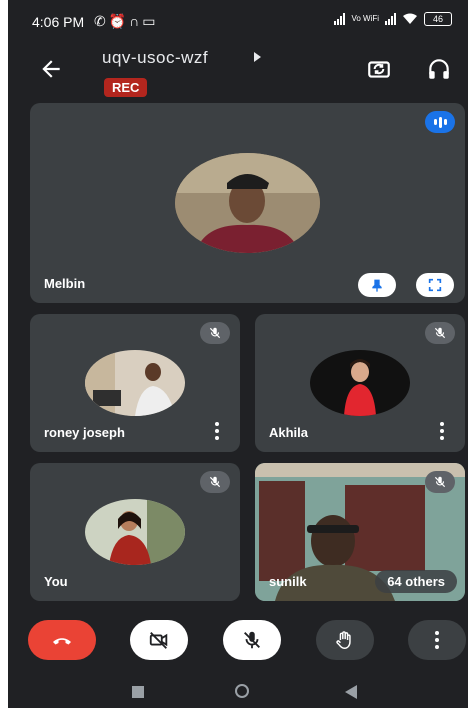 The width and height of the screenshot is (474, 708). What do you see at coordinates (238, 70) in the screenshot?
I see `meeting-header: uqv-usoc-wzf REC` at bounding box center [238, 70].